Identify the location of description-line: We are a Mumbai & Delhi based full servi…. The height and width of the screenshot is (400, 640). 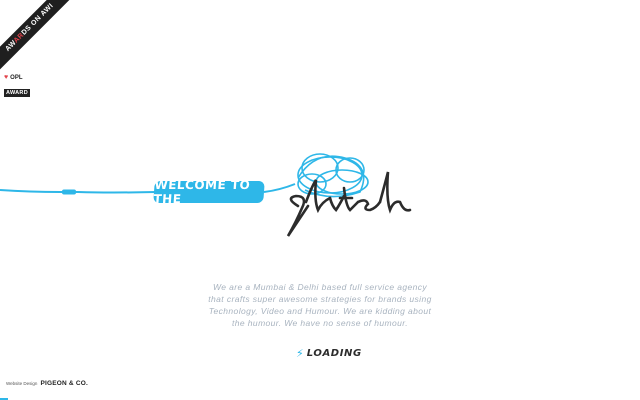
(320, 287).